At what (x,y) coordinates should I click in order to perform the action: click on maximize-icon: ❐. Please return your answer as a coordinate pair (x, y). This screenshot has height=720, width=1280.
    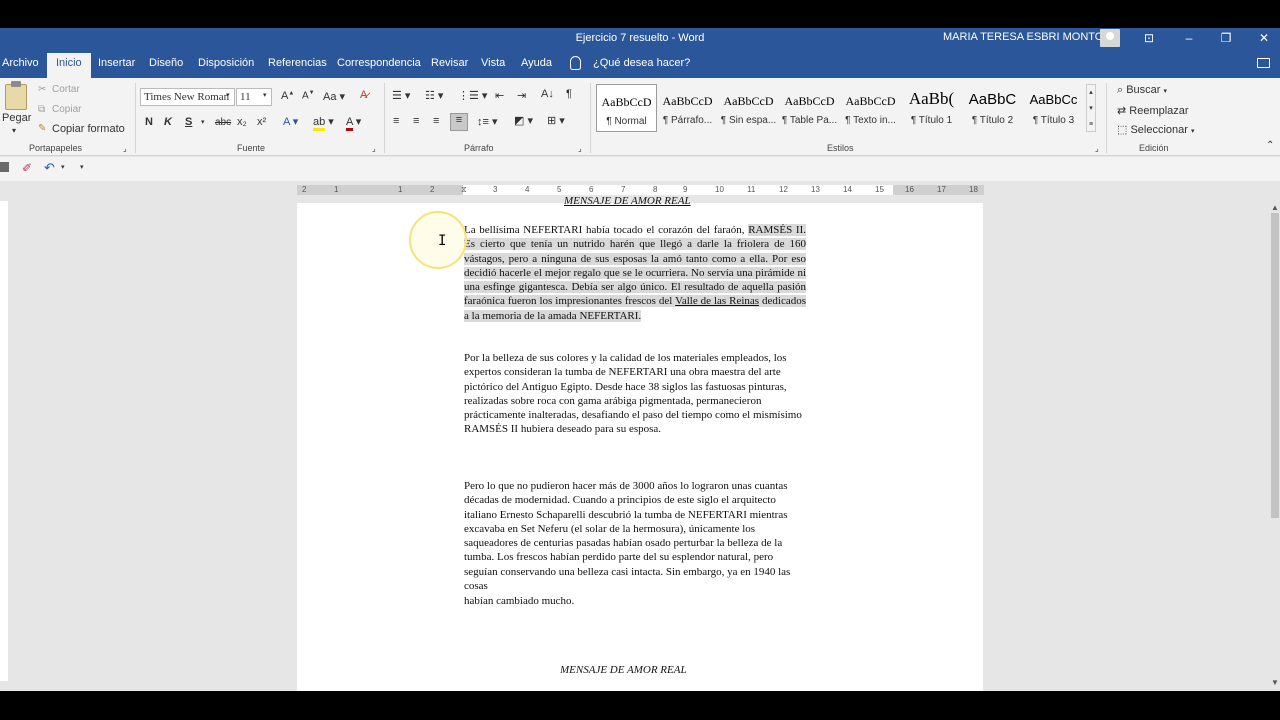
    Looking at the image, I should click on (1226, 38).